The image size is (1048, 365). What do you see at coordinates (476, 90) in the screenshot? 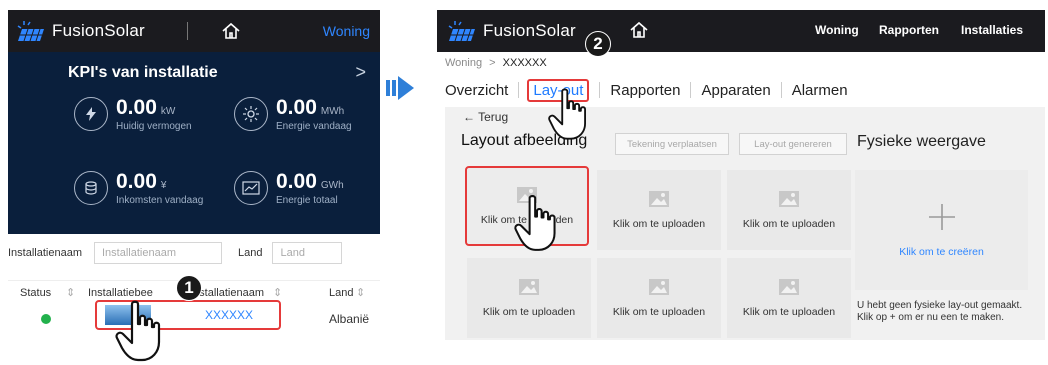
I see `tab-overview: Overzicht` at bounding box center [476, 90].